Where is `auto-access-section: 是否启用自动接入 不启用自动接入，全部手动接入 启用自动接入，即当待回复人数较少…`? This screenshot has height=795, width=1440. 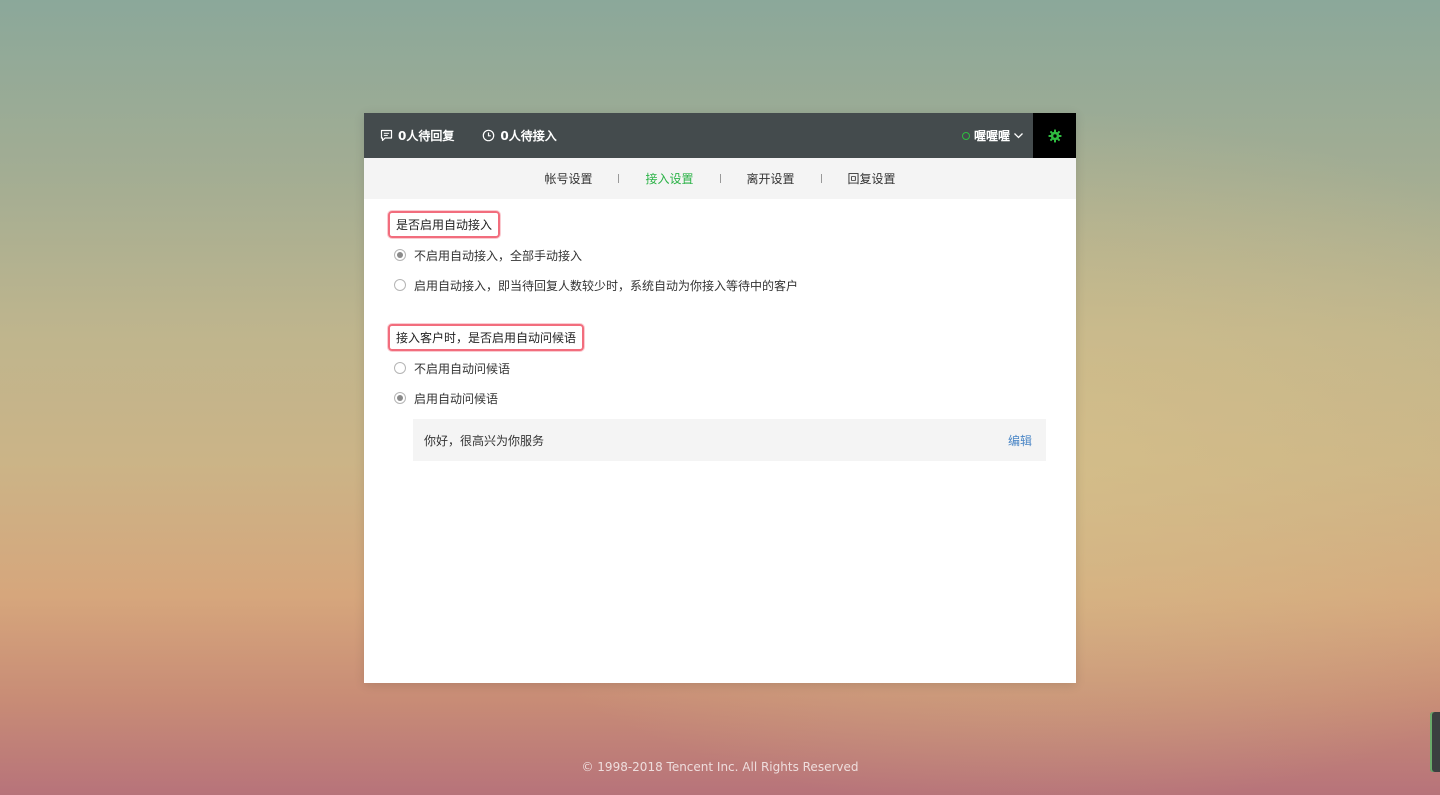 auto-access-section: 是否启用自动接入 不启用自动接入，全部手动接入 启用自动接入，即当待回复人数较少… is located at coordinates (717, 255).